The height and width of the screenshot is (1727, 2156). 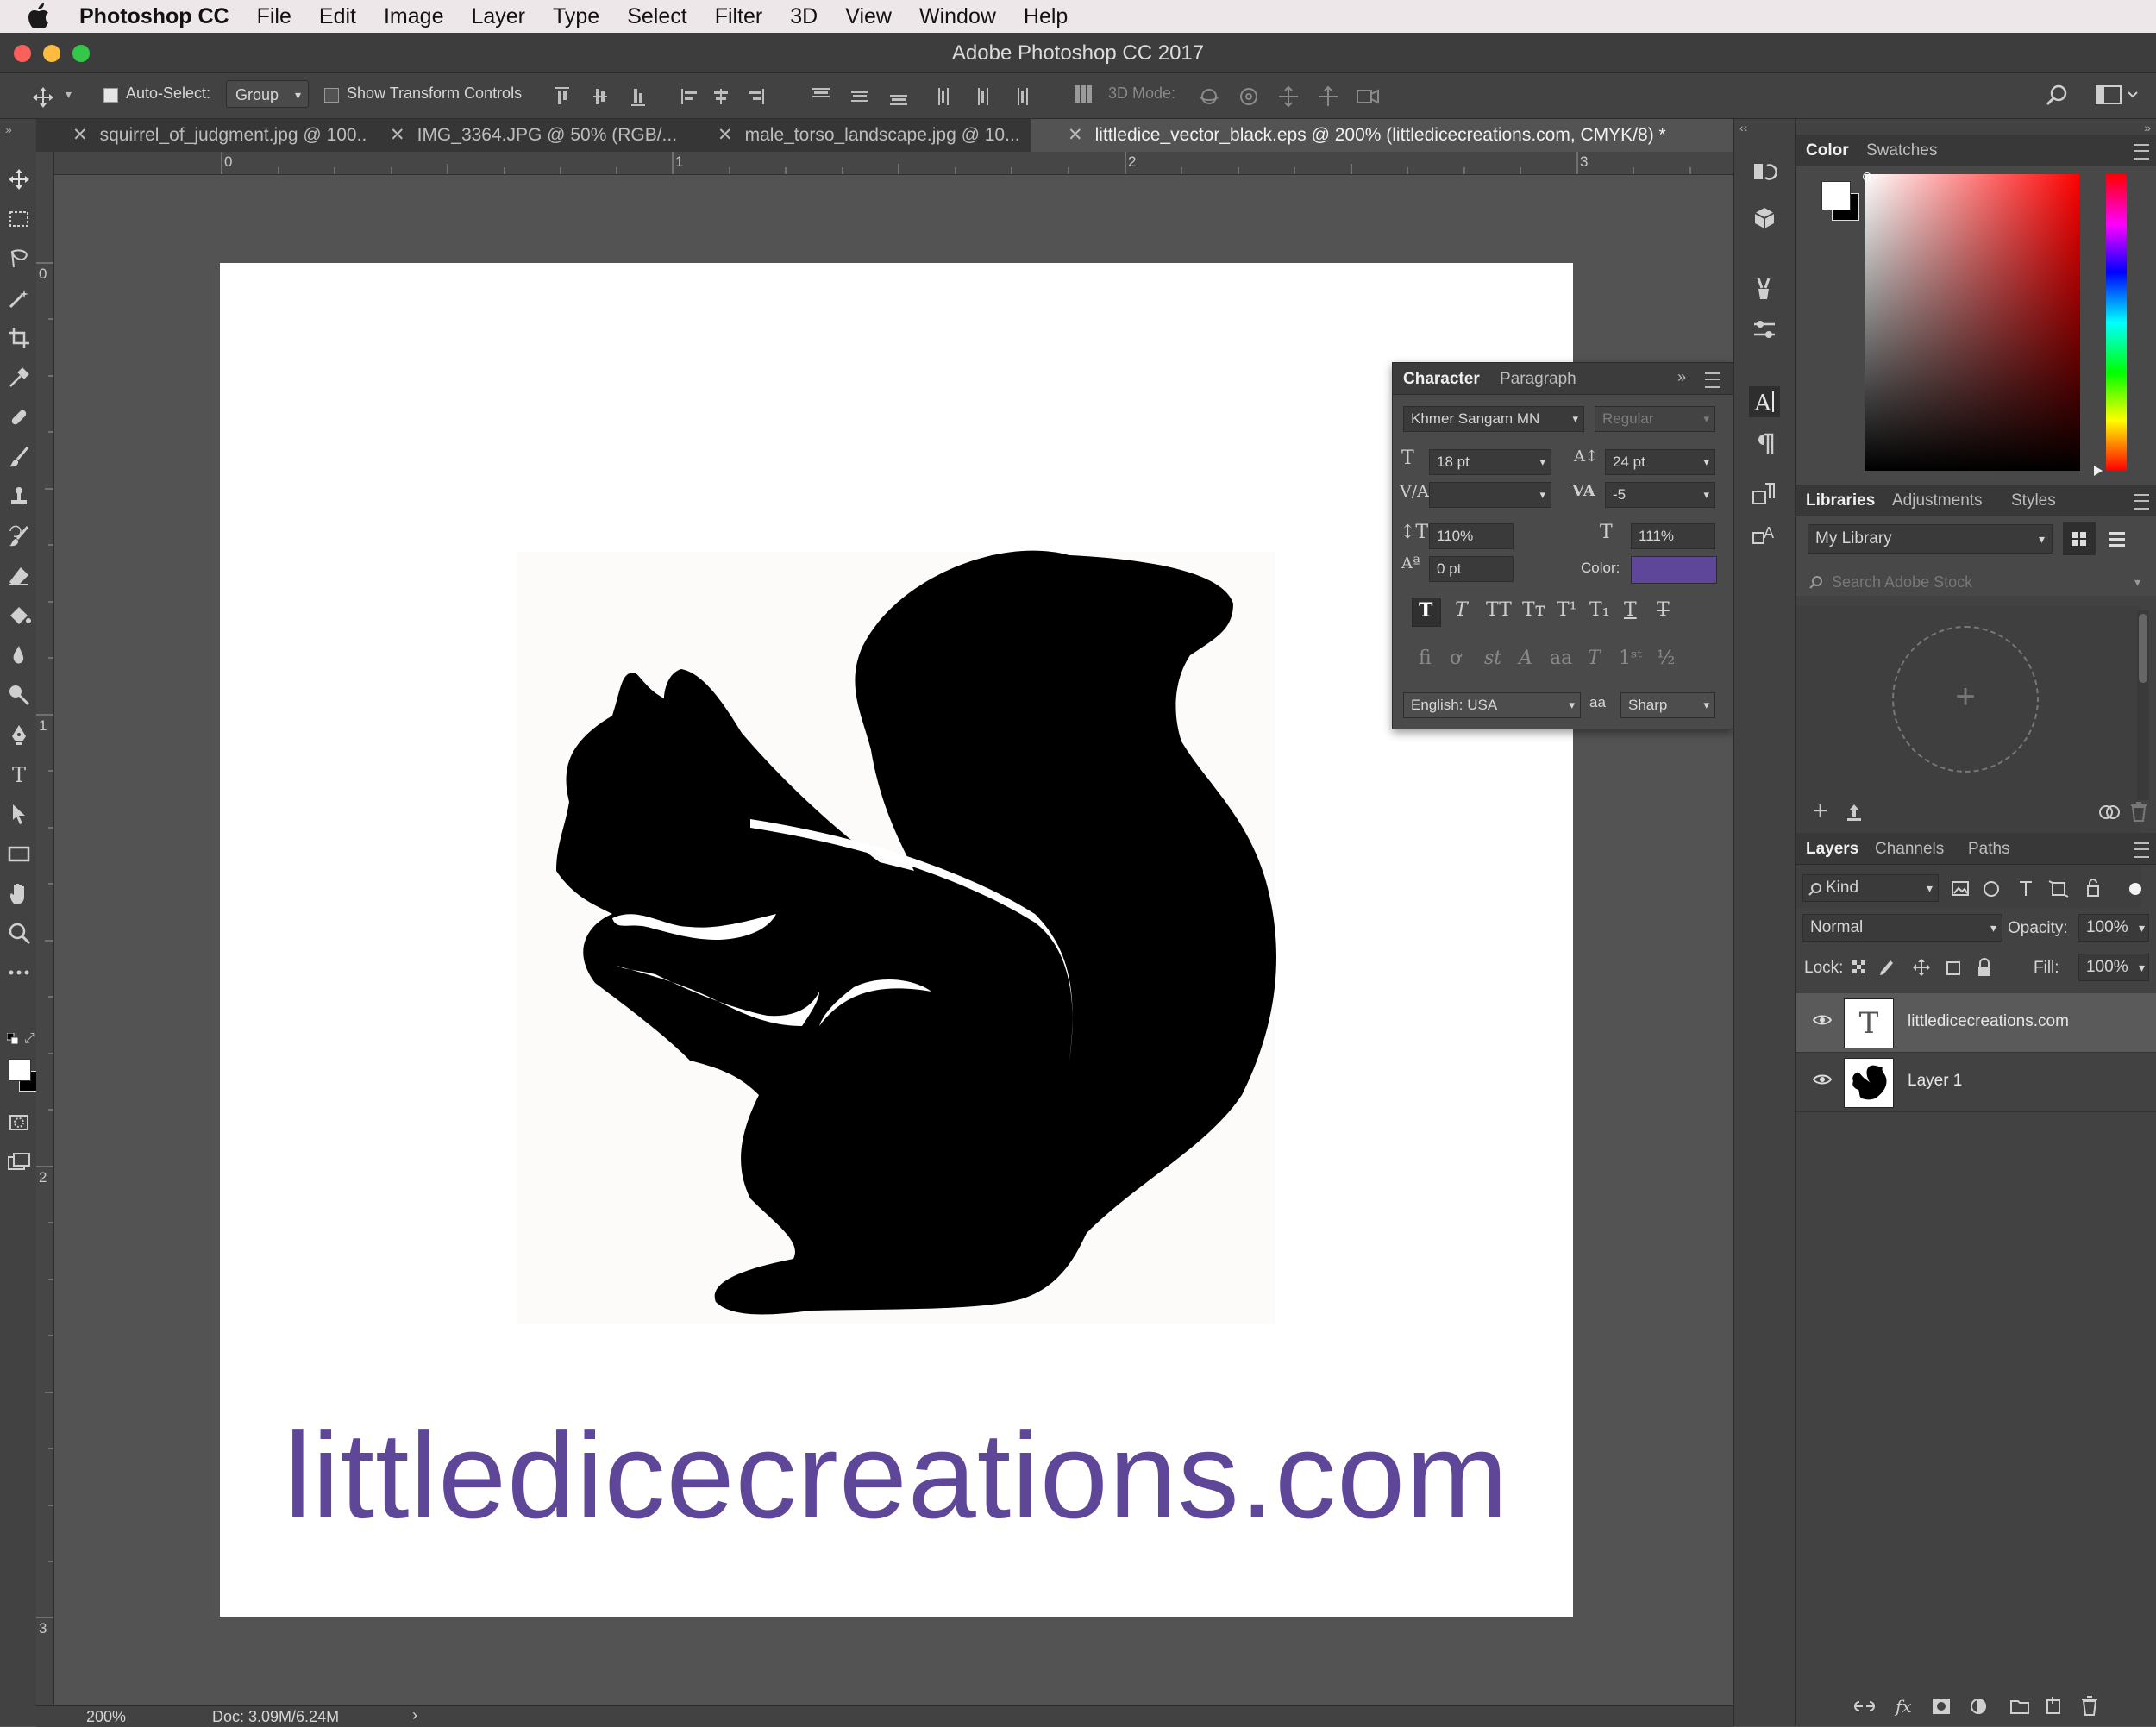 I want to click on hue-slider-handle, so click(x=2098, y=471).